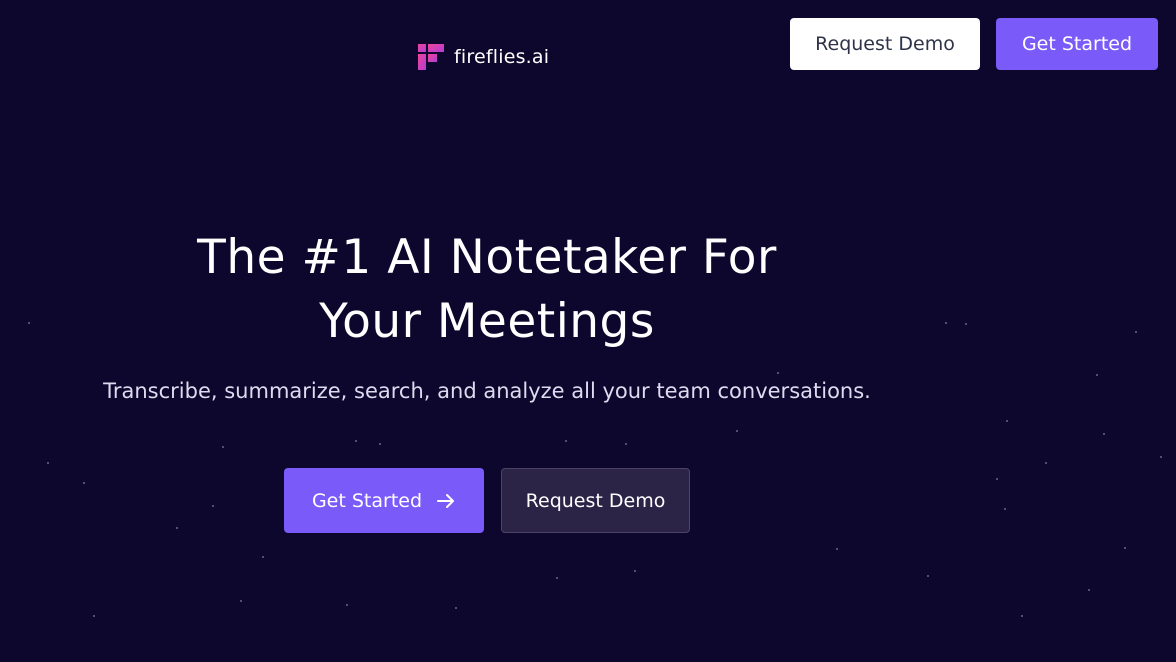 The height and width of the screenshot is (662, 1176). I want to click on brand-logo: fireflies.ai, so click(483, 57).